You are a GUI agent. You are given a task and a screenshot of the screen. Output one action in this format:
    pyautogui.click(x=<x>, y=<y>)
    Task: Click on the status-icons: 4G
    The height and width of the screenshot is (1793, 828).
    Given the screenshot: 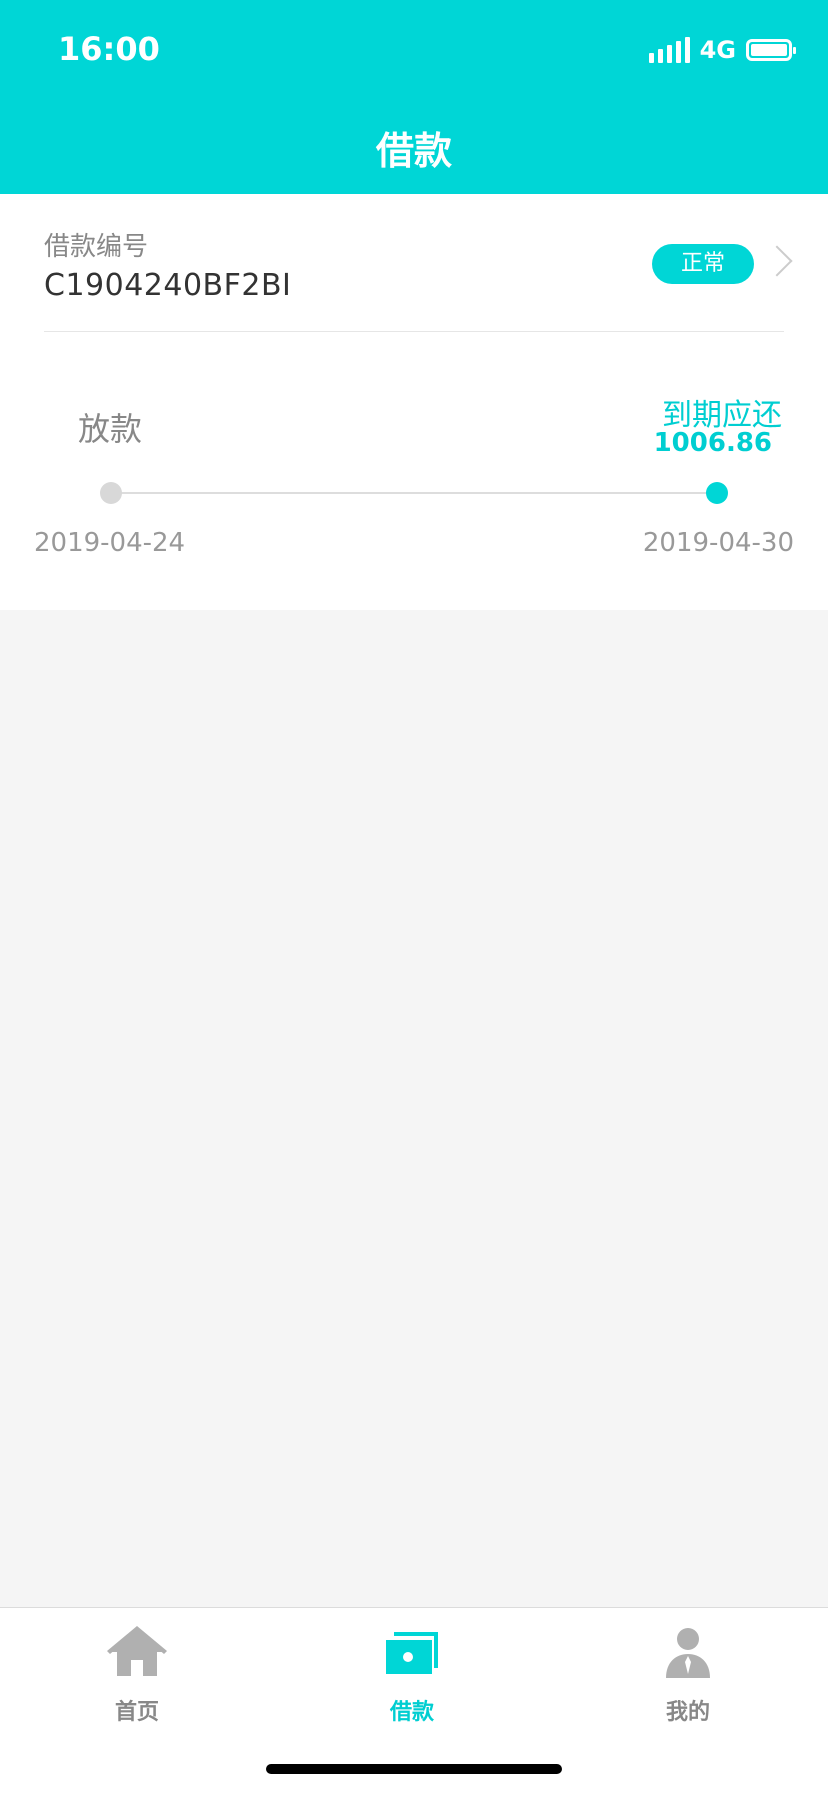 What is the action you would take?
    pyautogui.click(x=722, y=50)
    